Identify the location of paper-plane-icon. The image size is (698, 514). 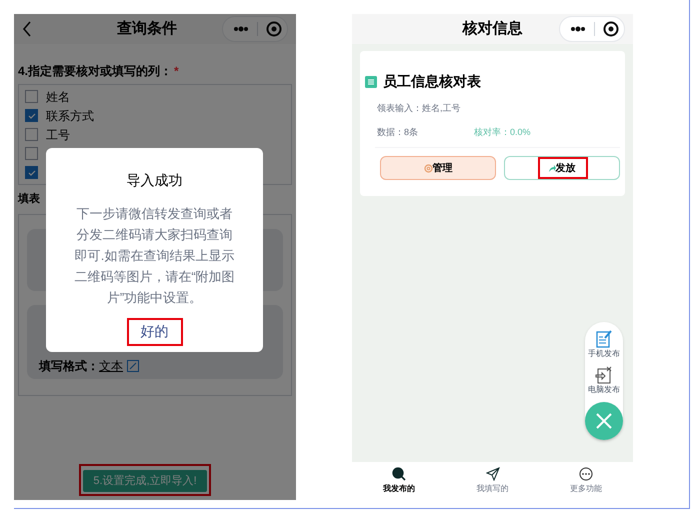
(493, 474).